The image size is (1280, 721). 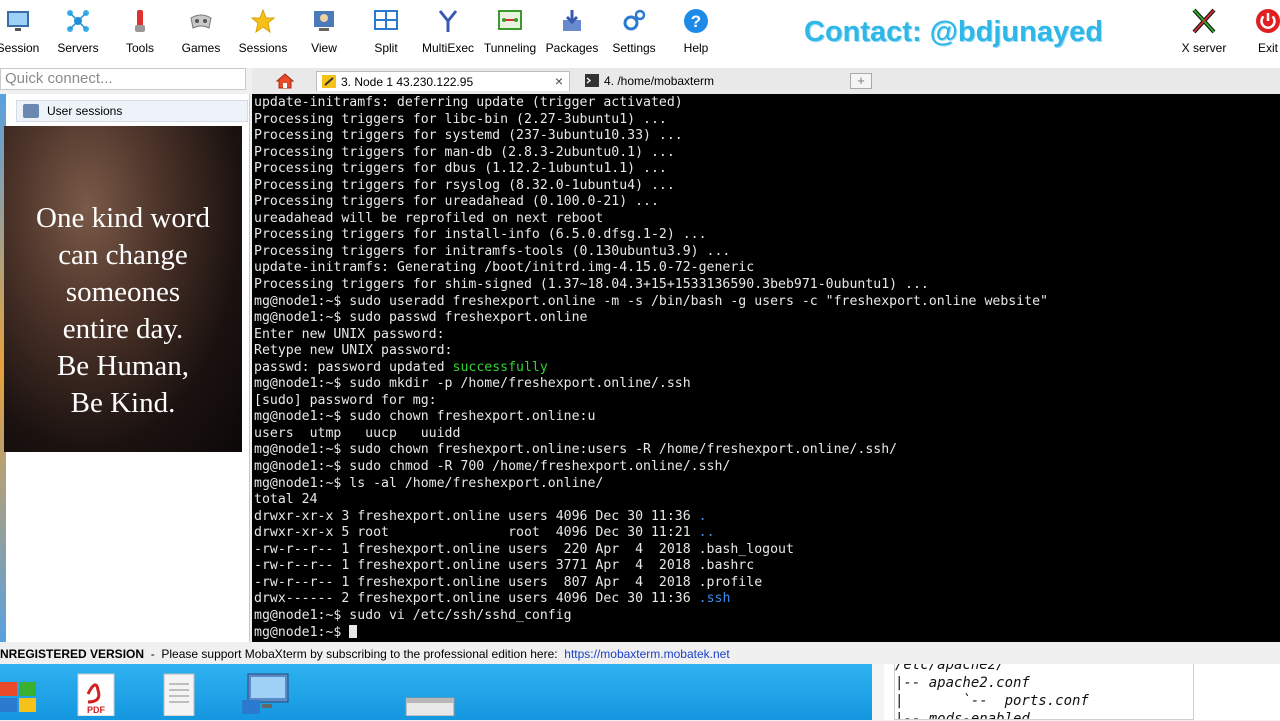 I want to click on windows-icon, so click(x=20, y=694).